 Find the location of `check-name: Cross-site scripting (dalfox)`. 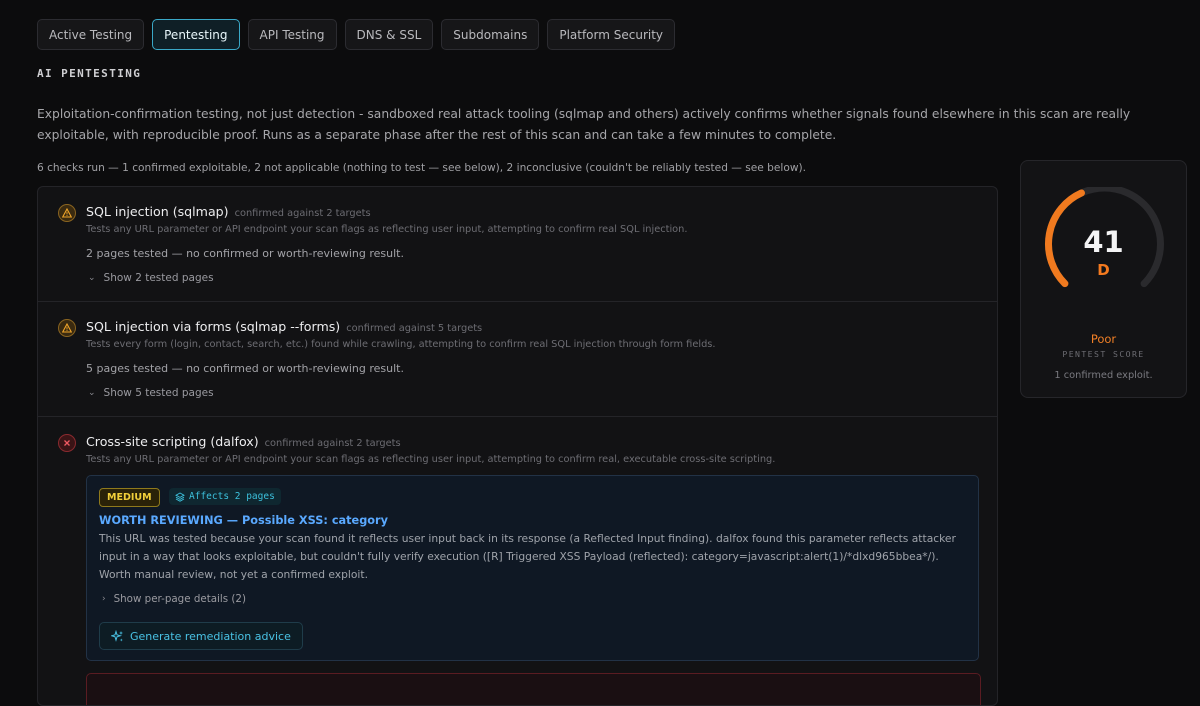

check-name: Cross-site scripting (dalfox) is located at coordinates (172, 441).